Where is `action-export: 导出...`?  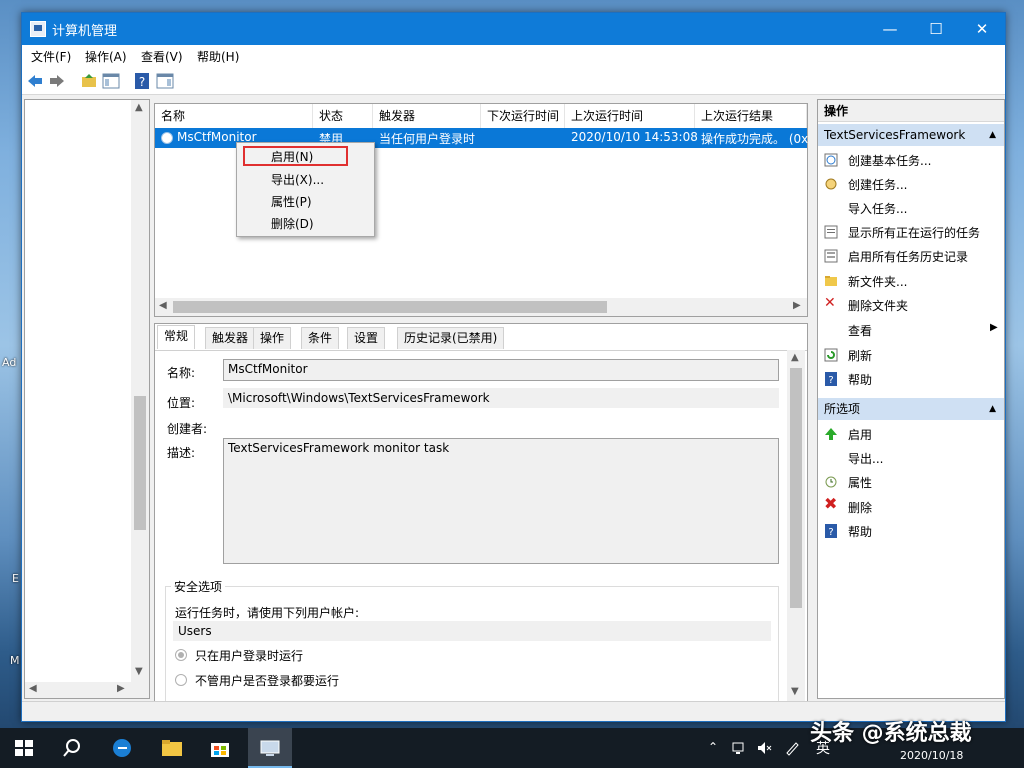
action-export: 导出... is located at coordinates (865, 458).